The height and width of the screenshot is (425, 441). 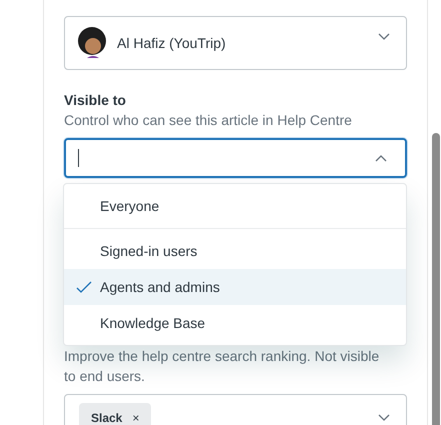 What do you see at coordinates (171, 43) in the screenshot?
I see `owner-name: Al Hafiz (YouTrip)` at bounding box center [171, 43].